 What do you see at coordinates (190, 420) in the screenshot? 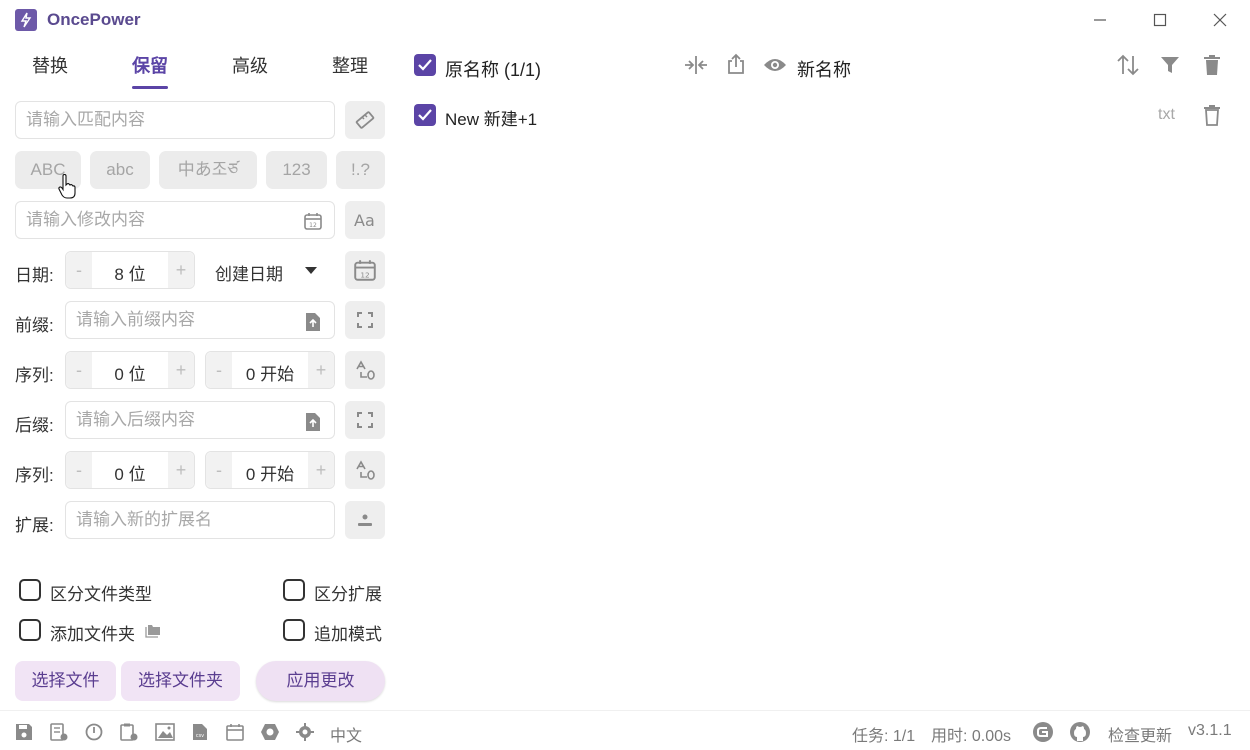
I see `suffix-input` at bounding box center [190, 420].